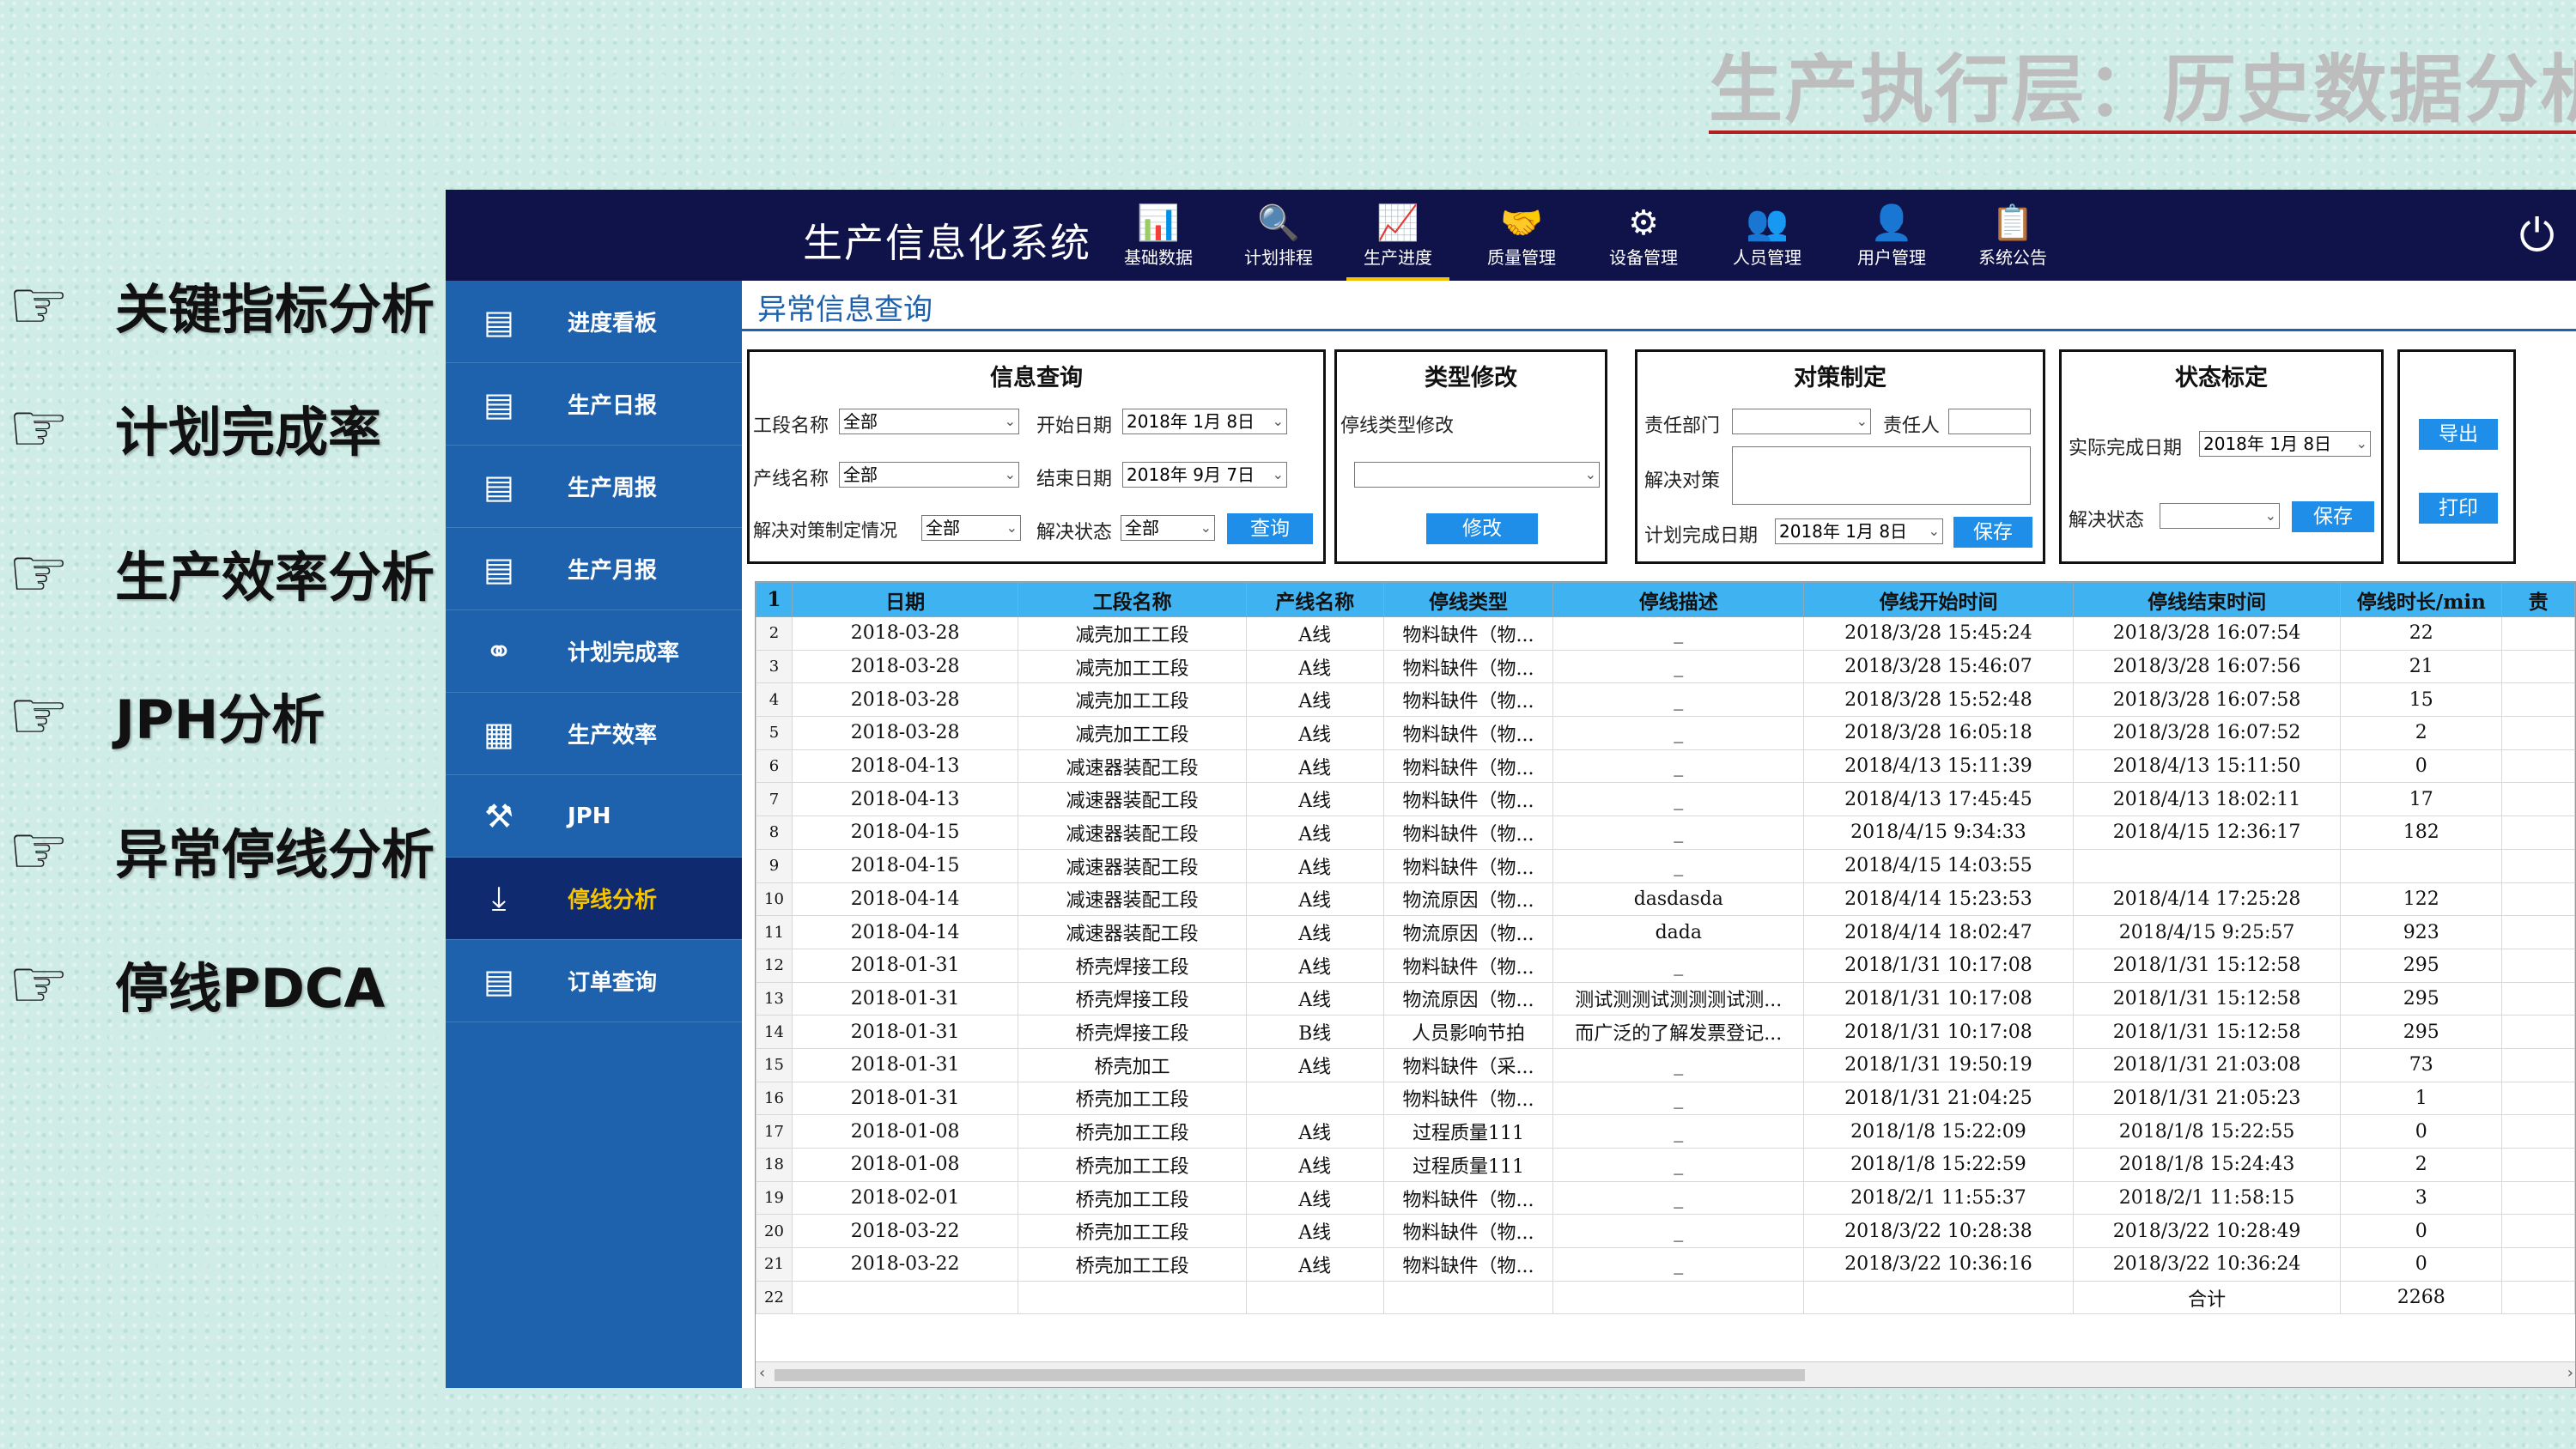 The image size is (2576, 1449). I want to click on done-date-picker: 2018年 1月 8日 ⌄, so click(2285, 444).